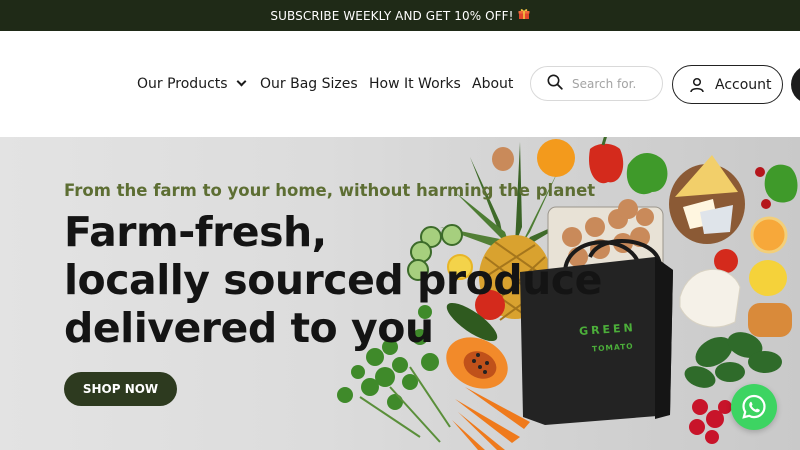 The width and height of the screenshot is (800, 450). I want to click on hero-headline-line-3: delivered to you, so click(249, 328).